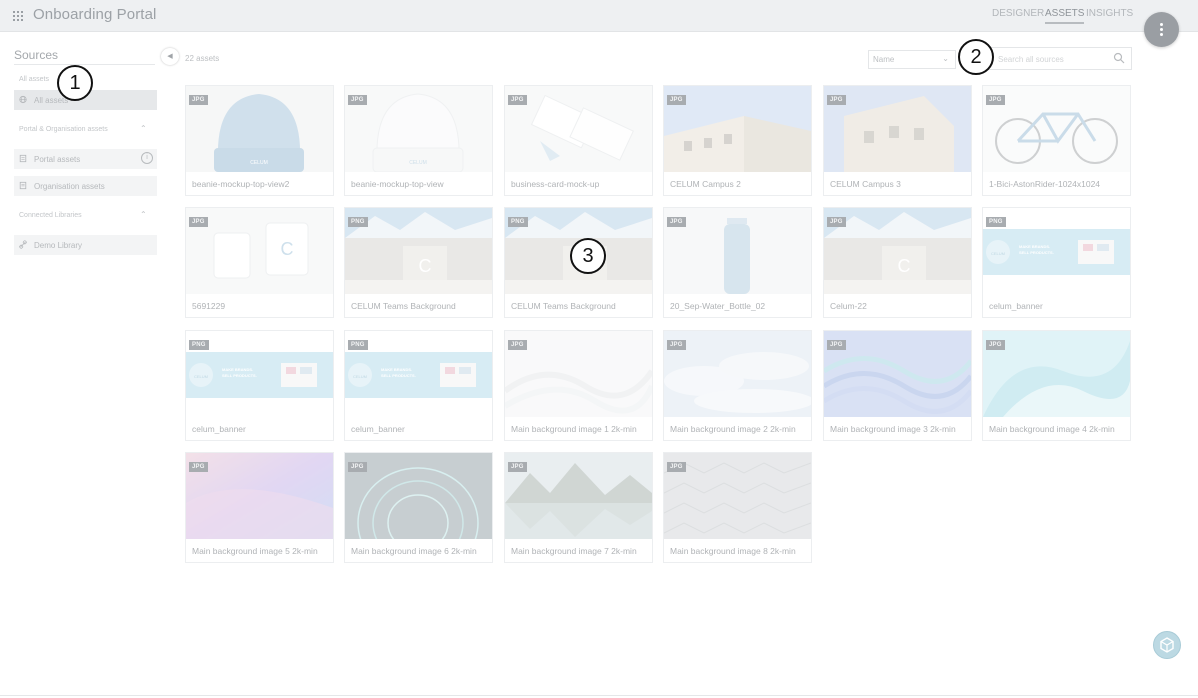  What do you see at coordinates (945, 58) in the screenshot?
I see `chevron-down-icon: ⌄` at bounding box center [945, 58].